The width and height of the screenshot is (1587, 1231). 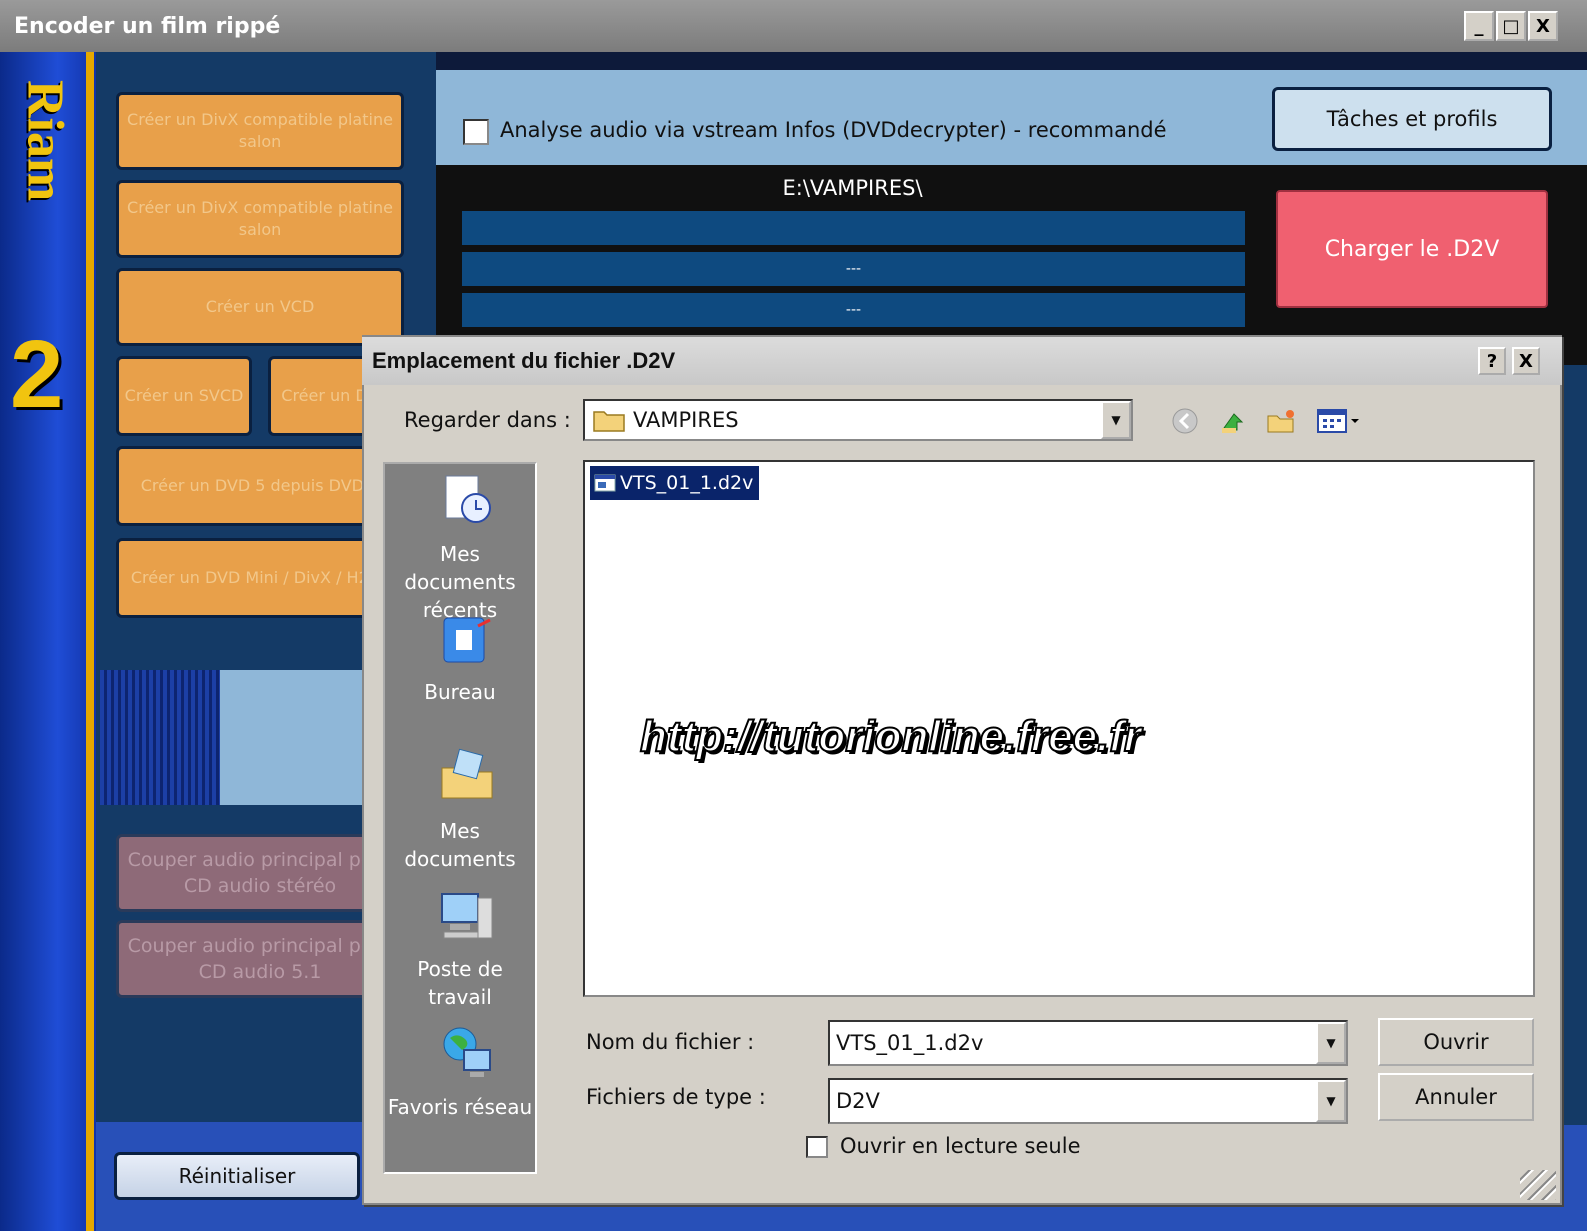 What do you see at coordinates (460, 983) in the screenshot?
I see `place-my-computer: Poste de travail` at bounding box center [460, 983].